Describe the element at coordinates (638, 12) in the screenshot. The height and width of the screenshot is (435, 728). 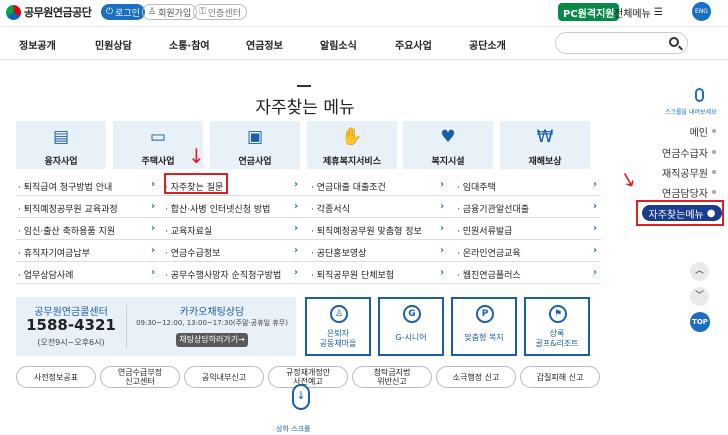
I see `all-menu-button: 전체메뉴 ☰` at that location.